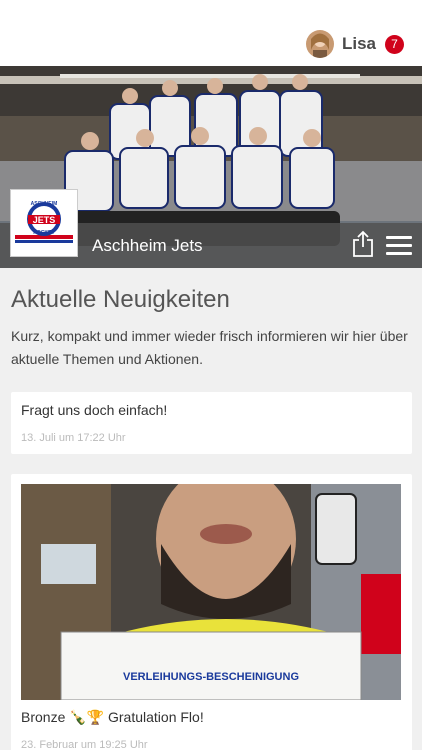  Describe the element at coordinates (319, 44) in the screenshot. I see `user-avatar` at that location.